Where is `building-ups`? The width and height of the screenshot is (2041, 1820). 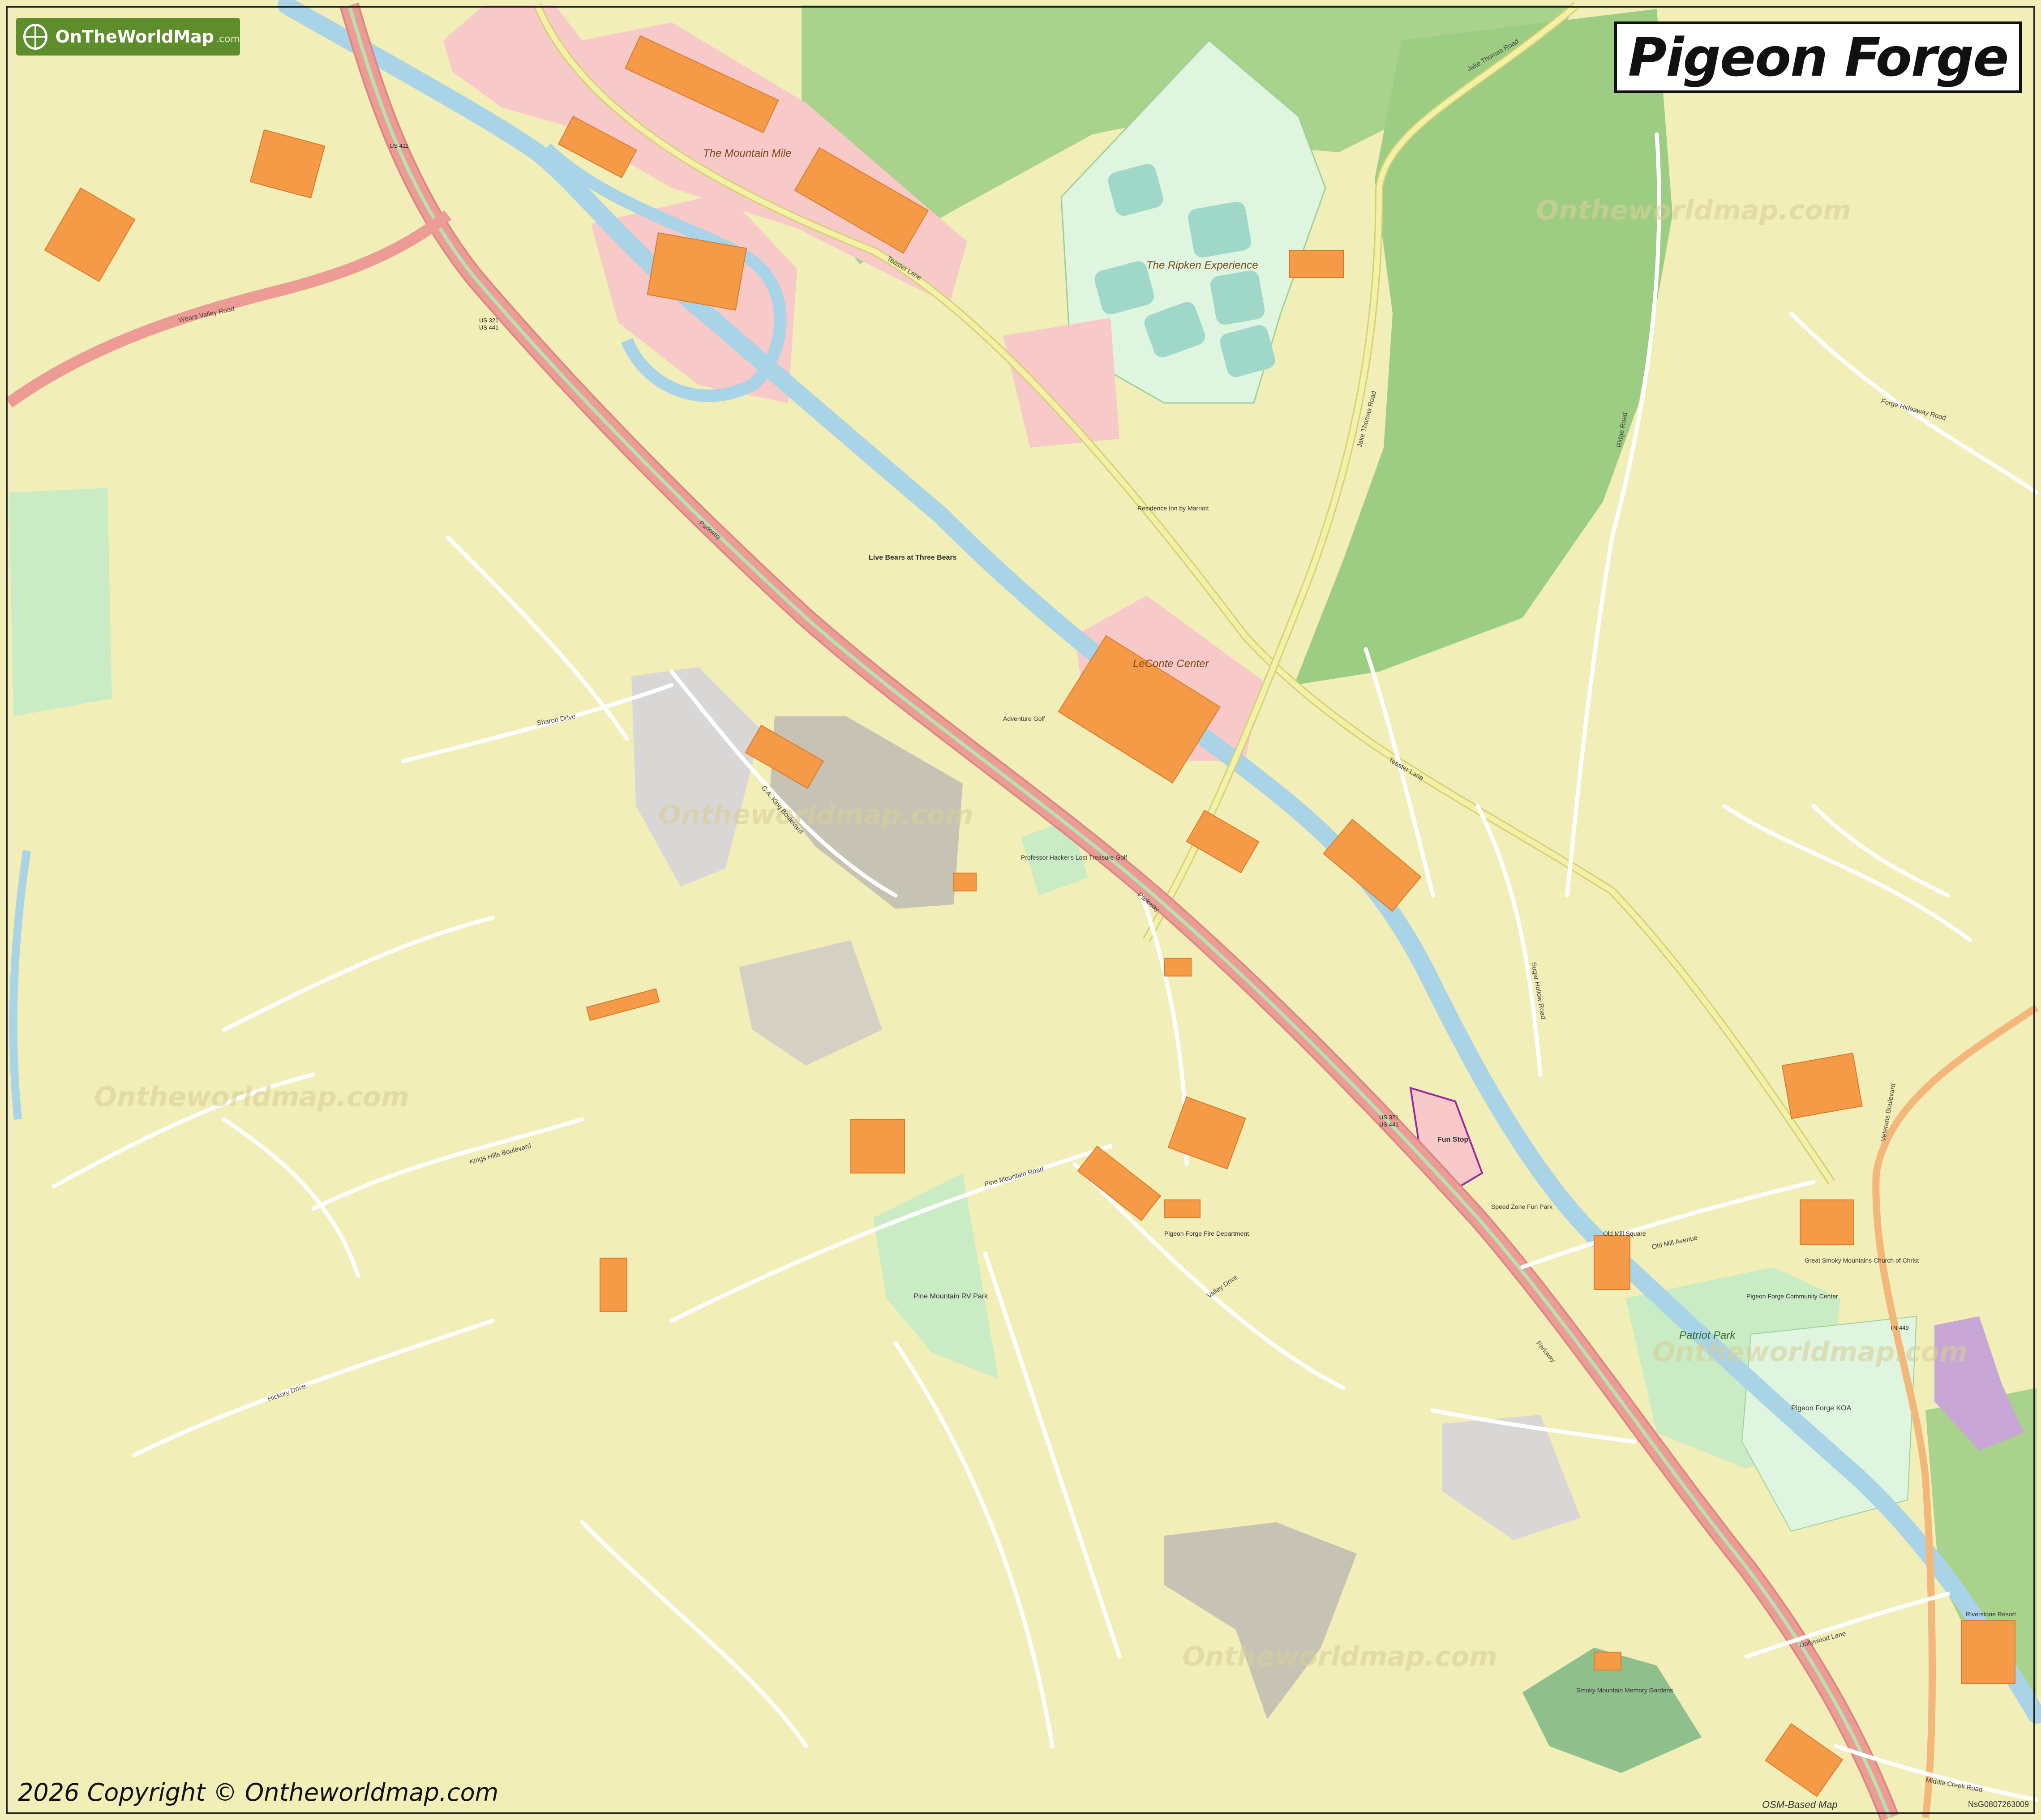
building-ups is located at coordinates (1178, 967).